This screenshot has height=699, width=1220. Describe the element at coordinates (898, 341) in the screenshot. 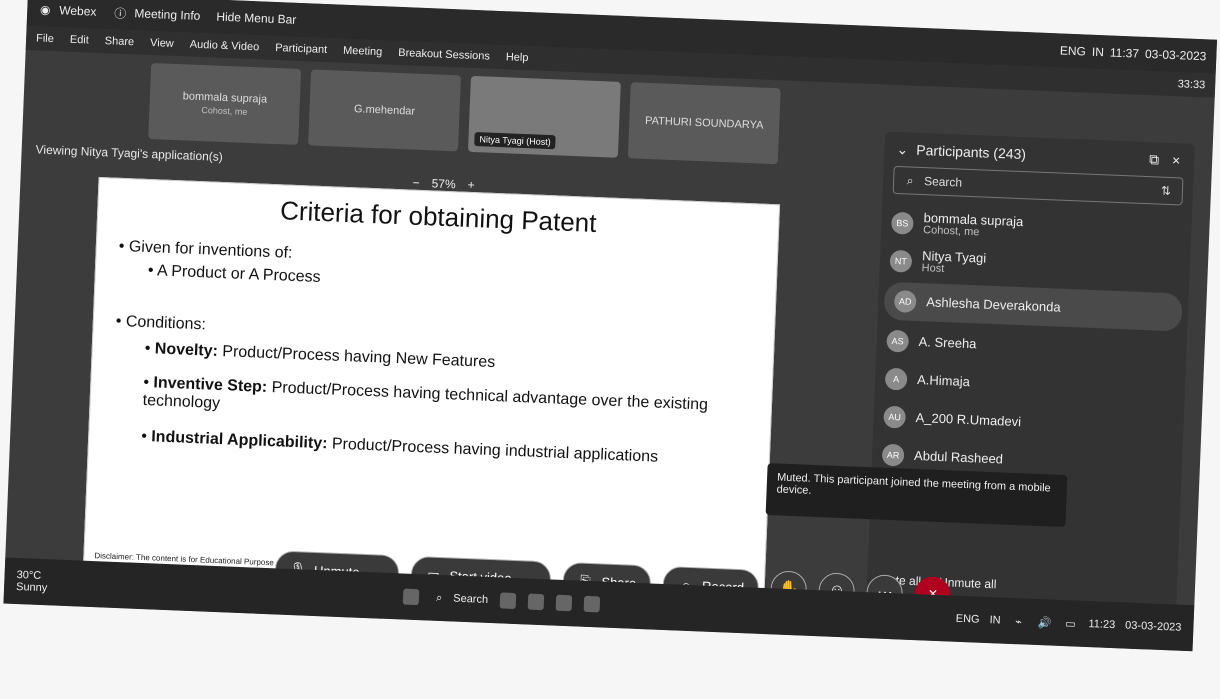

I see `avatar: AS` at that location.